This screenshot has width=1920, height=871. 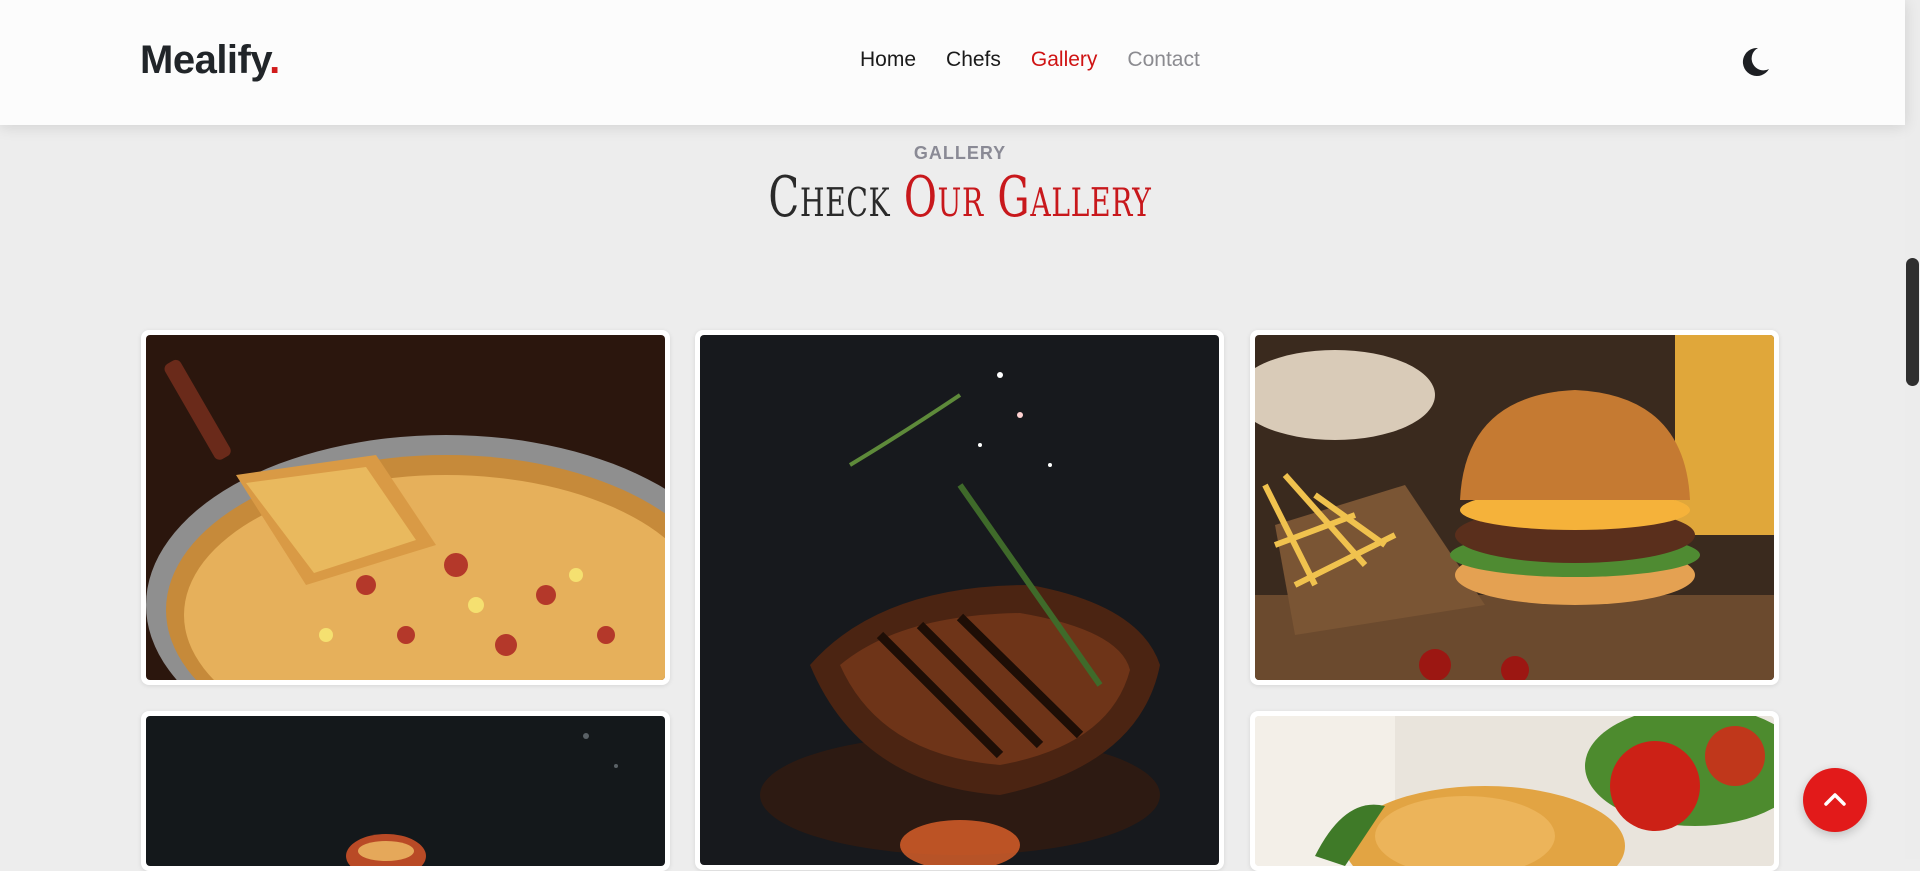 I want to click on chevron-up-icon, so click(x=1835, y=799).